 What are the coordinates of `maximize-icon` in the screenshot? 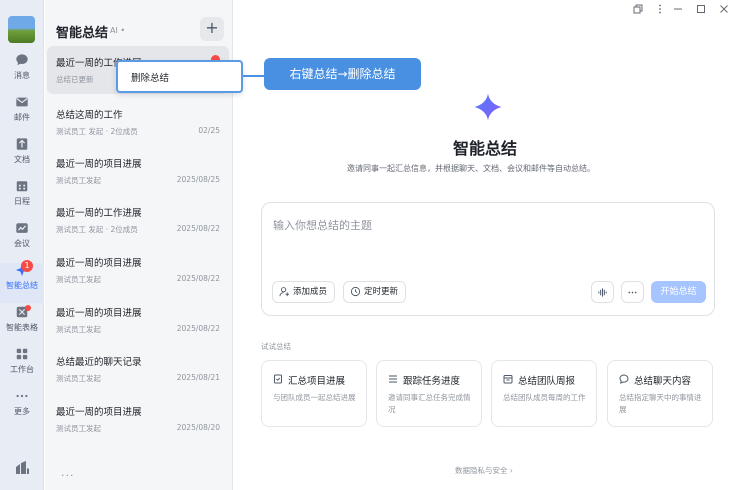 It's located at (701, 9).